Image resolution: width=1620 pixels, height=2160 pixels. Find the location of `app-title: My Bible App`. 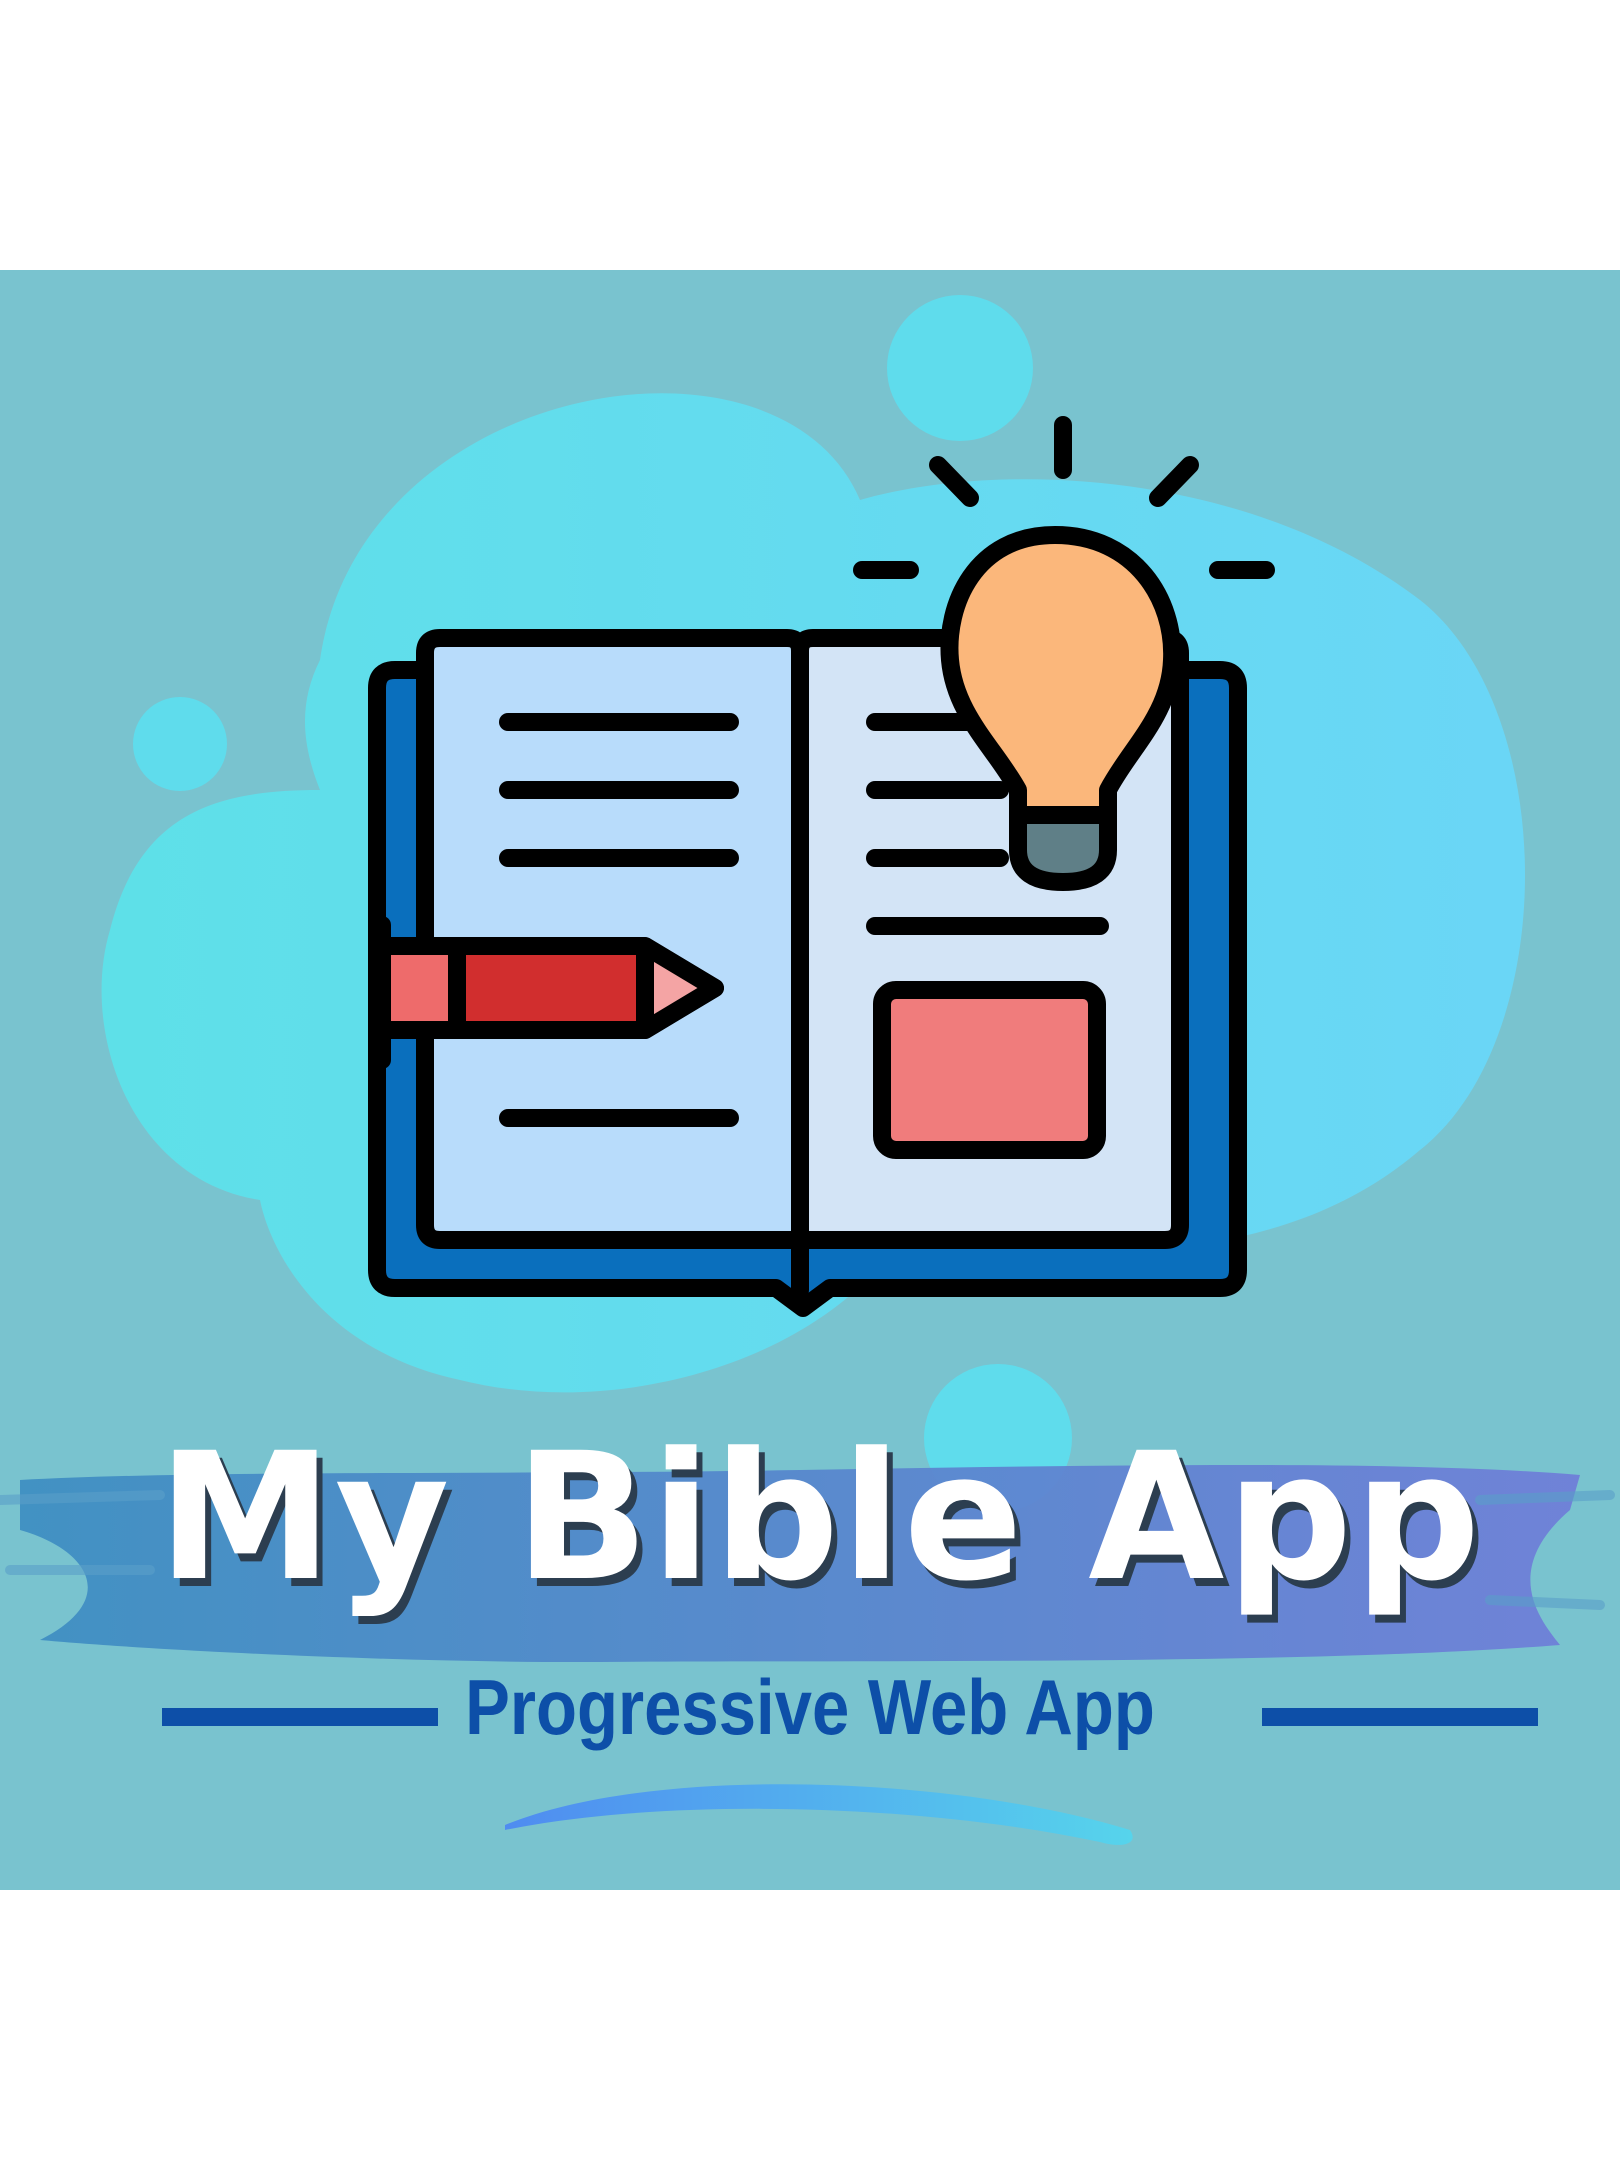

app-title: My Bible App is located at coordinates (820, 1517).